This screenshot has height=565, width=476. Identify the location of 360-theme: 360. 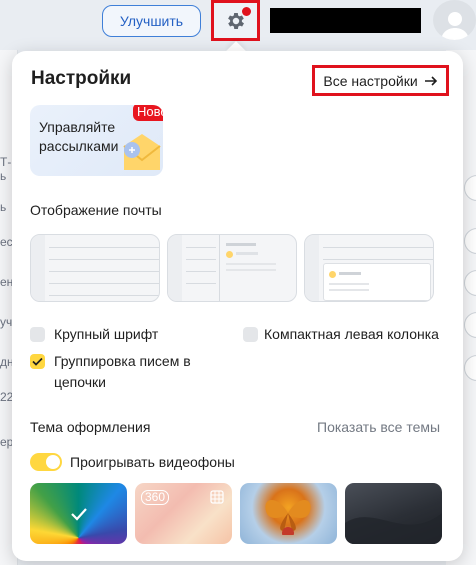
(183, 513).